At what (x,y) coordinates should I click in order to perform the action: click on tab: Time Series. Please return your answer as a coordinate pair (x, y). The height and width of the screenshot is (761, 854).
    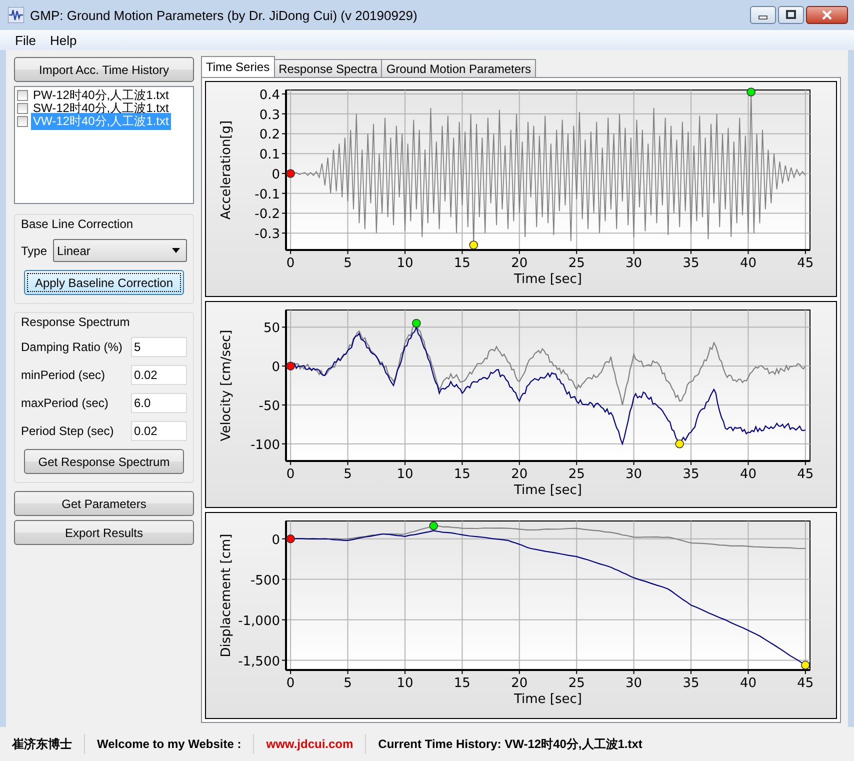
    Looking at the image, I should click on (238, 66).